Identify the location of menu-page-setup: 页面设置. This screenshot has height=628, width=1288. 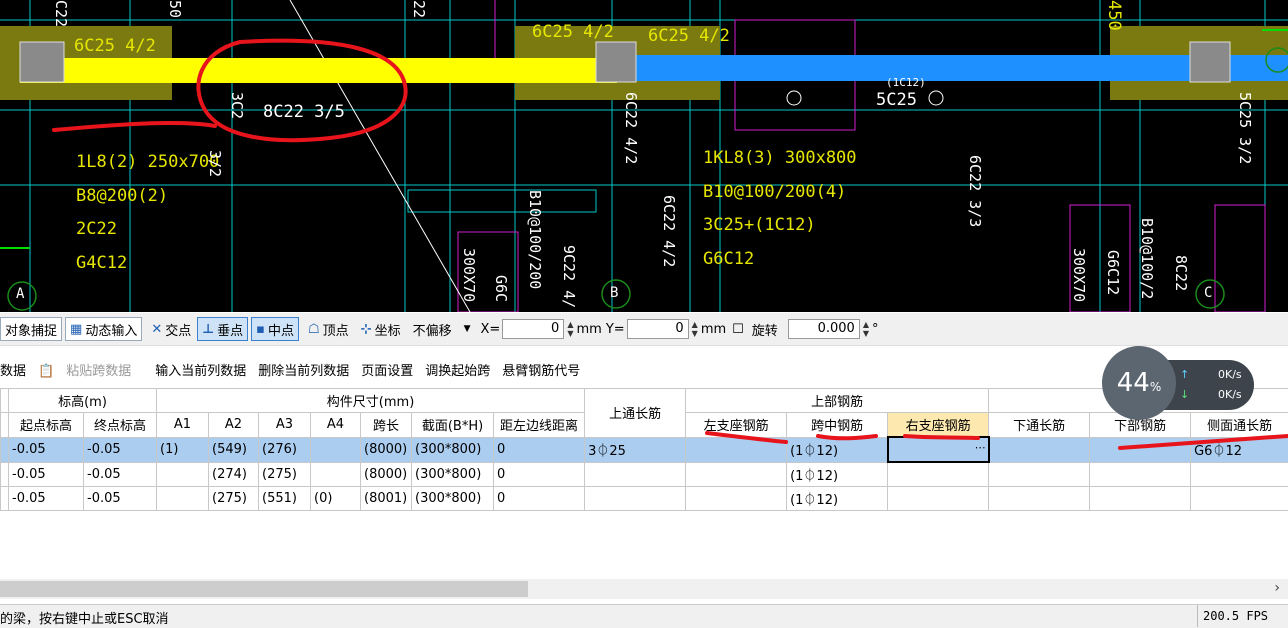
(387, 369).